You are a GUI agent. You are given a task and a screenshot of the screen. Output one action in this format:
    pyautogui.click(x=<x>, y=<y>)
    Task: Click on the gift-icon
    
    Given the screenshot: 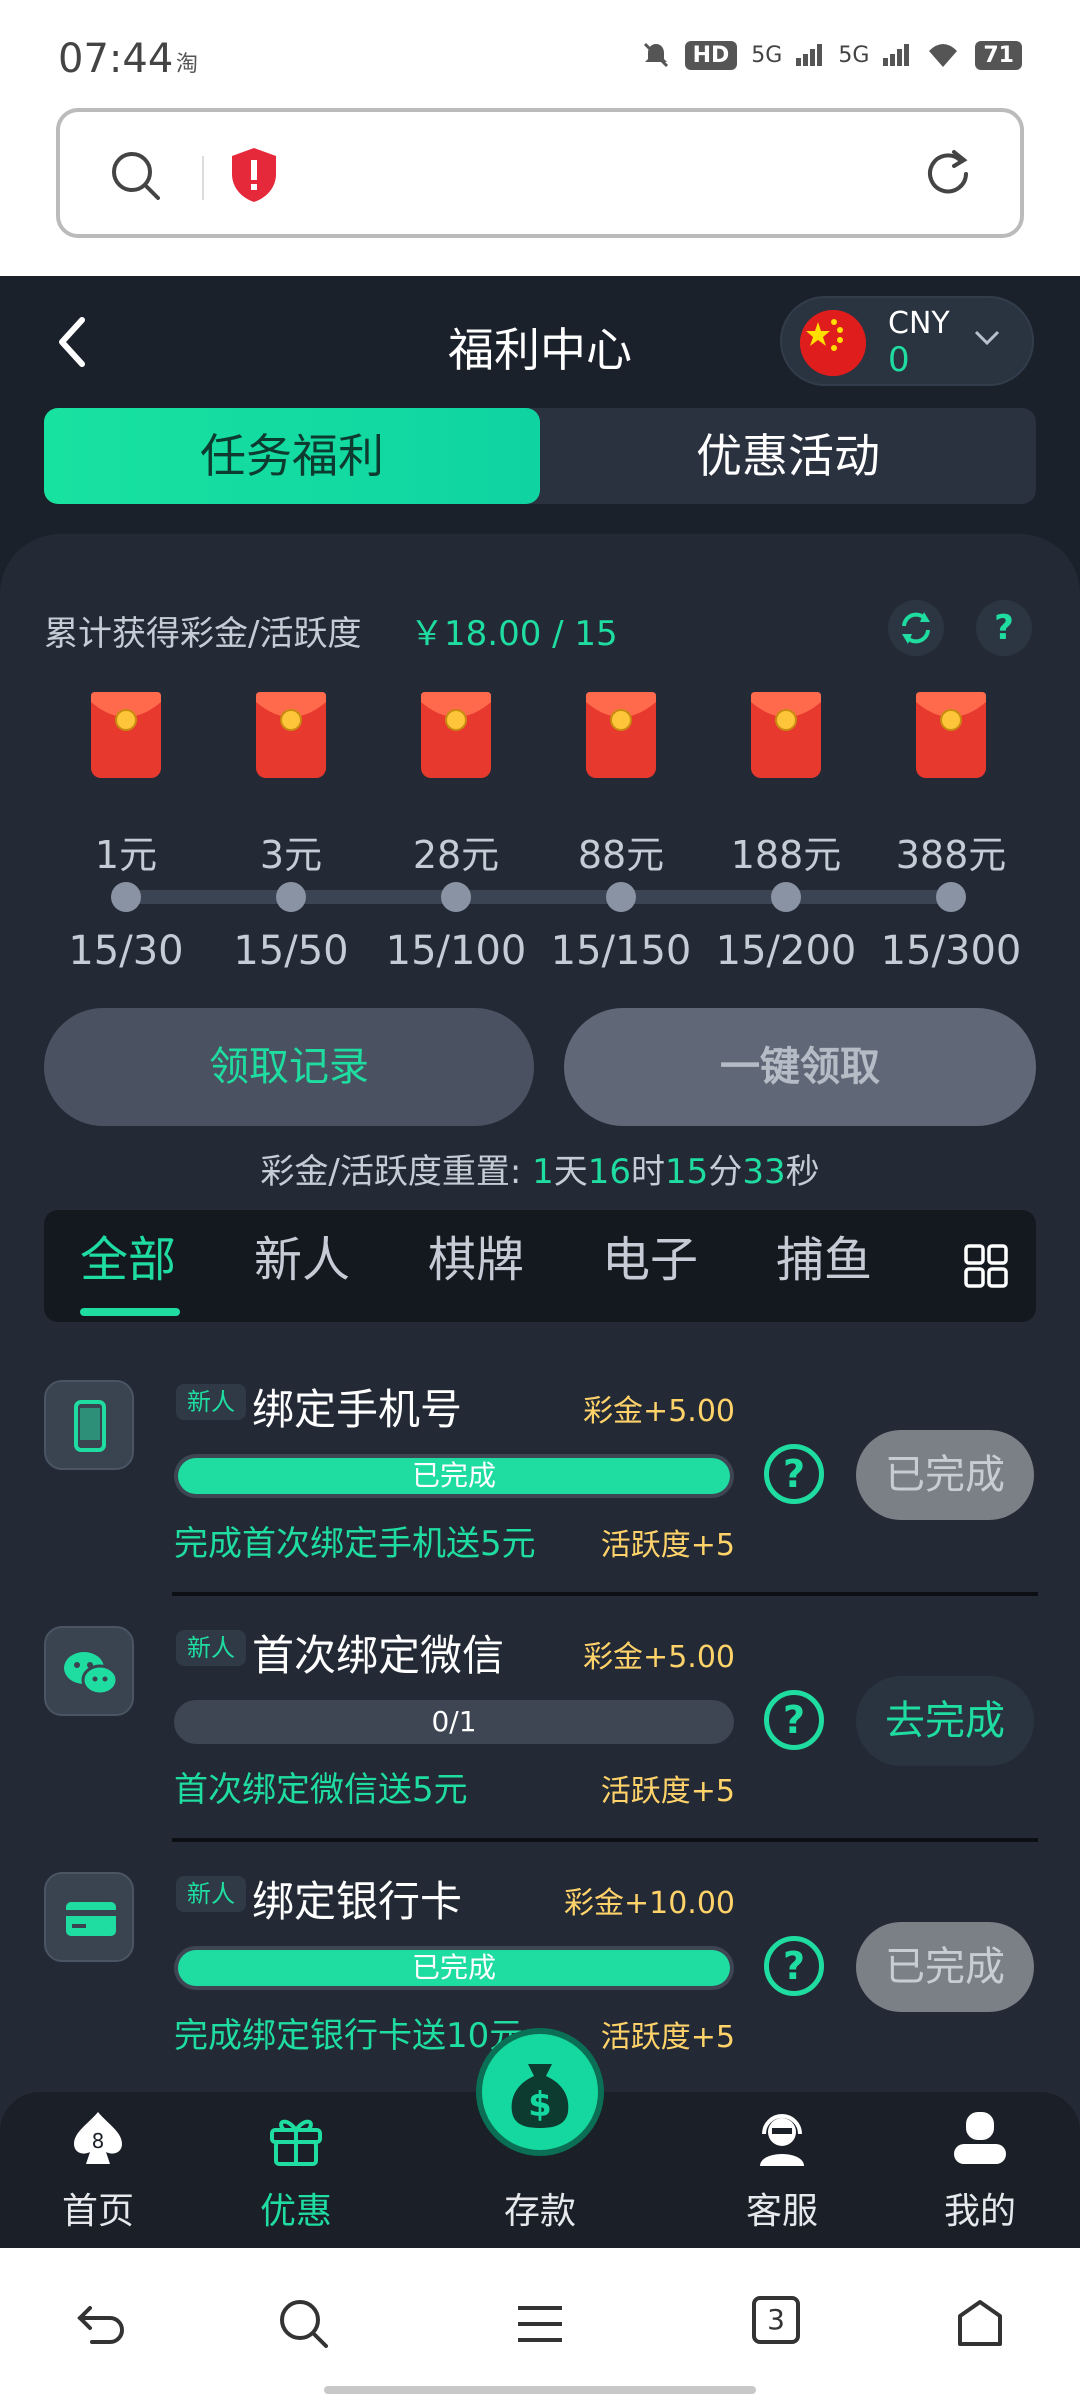 What is the action you would take?
    pyautogui.click(x=296, y=2142)
    